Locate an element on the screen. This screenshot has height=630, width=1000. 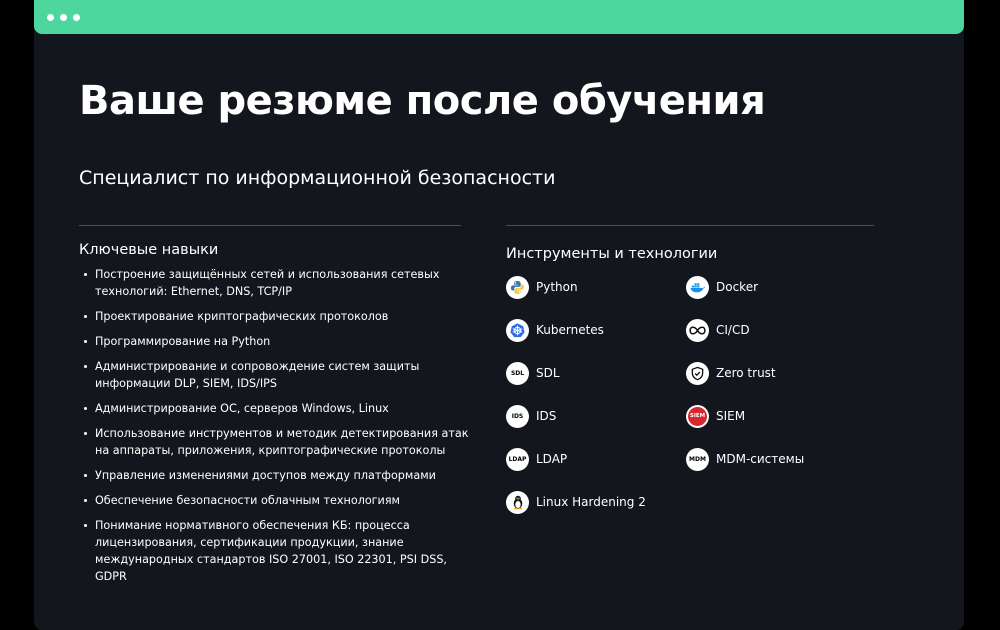
sdl-icon: SDL is located at coordinates (517, 373).